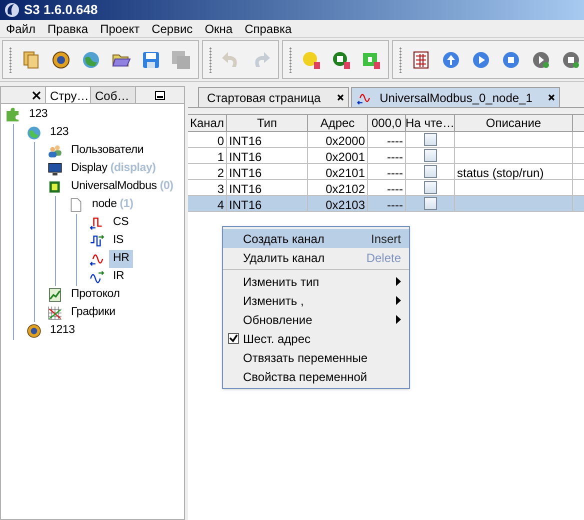 This screenshot has width=584, height=520. I want to click on app-logo-icon, so click(12, 10).